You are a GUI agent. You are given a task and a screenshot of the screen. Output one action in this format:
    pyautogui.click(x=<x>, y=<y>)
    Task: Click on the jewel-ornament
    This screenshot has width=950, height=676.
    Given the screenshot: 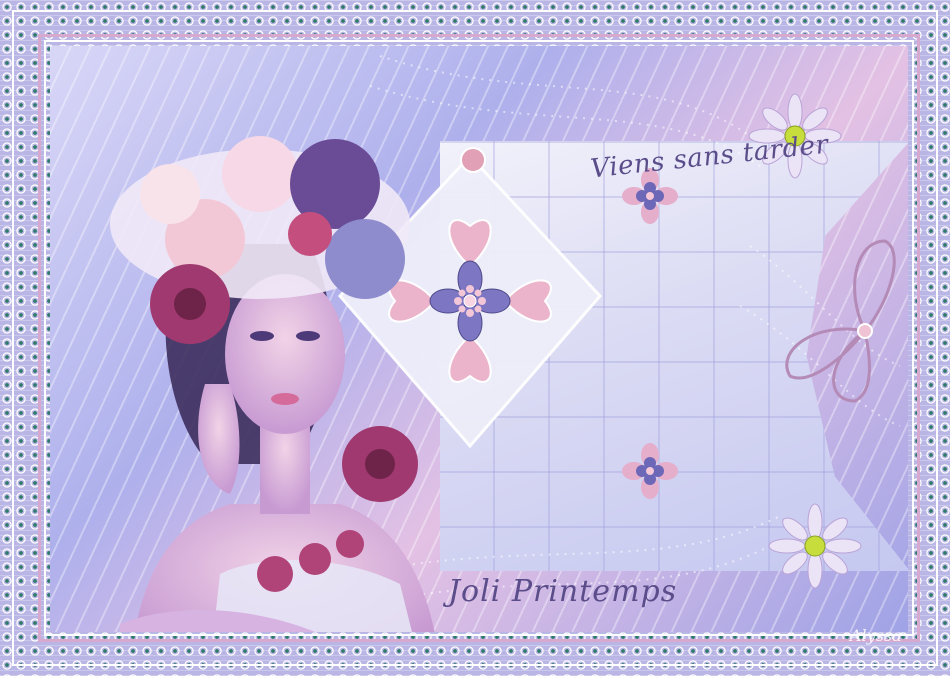 What is the action you would take?
    pyautogui.click(x=473, y=160)
    